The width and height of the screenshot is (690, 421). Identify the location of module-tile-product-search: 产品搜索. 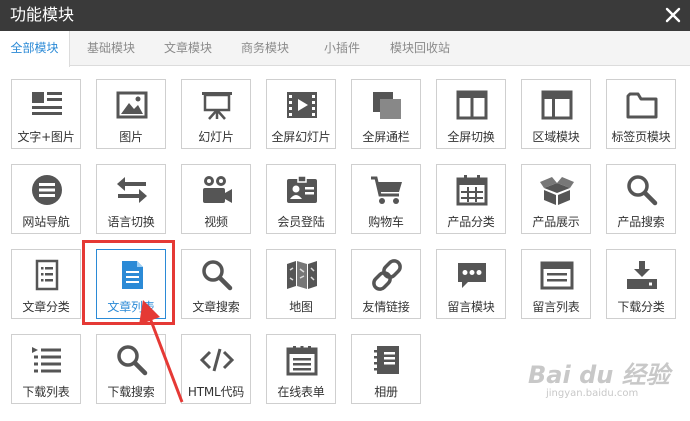
(641, 199).